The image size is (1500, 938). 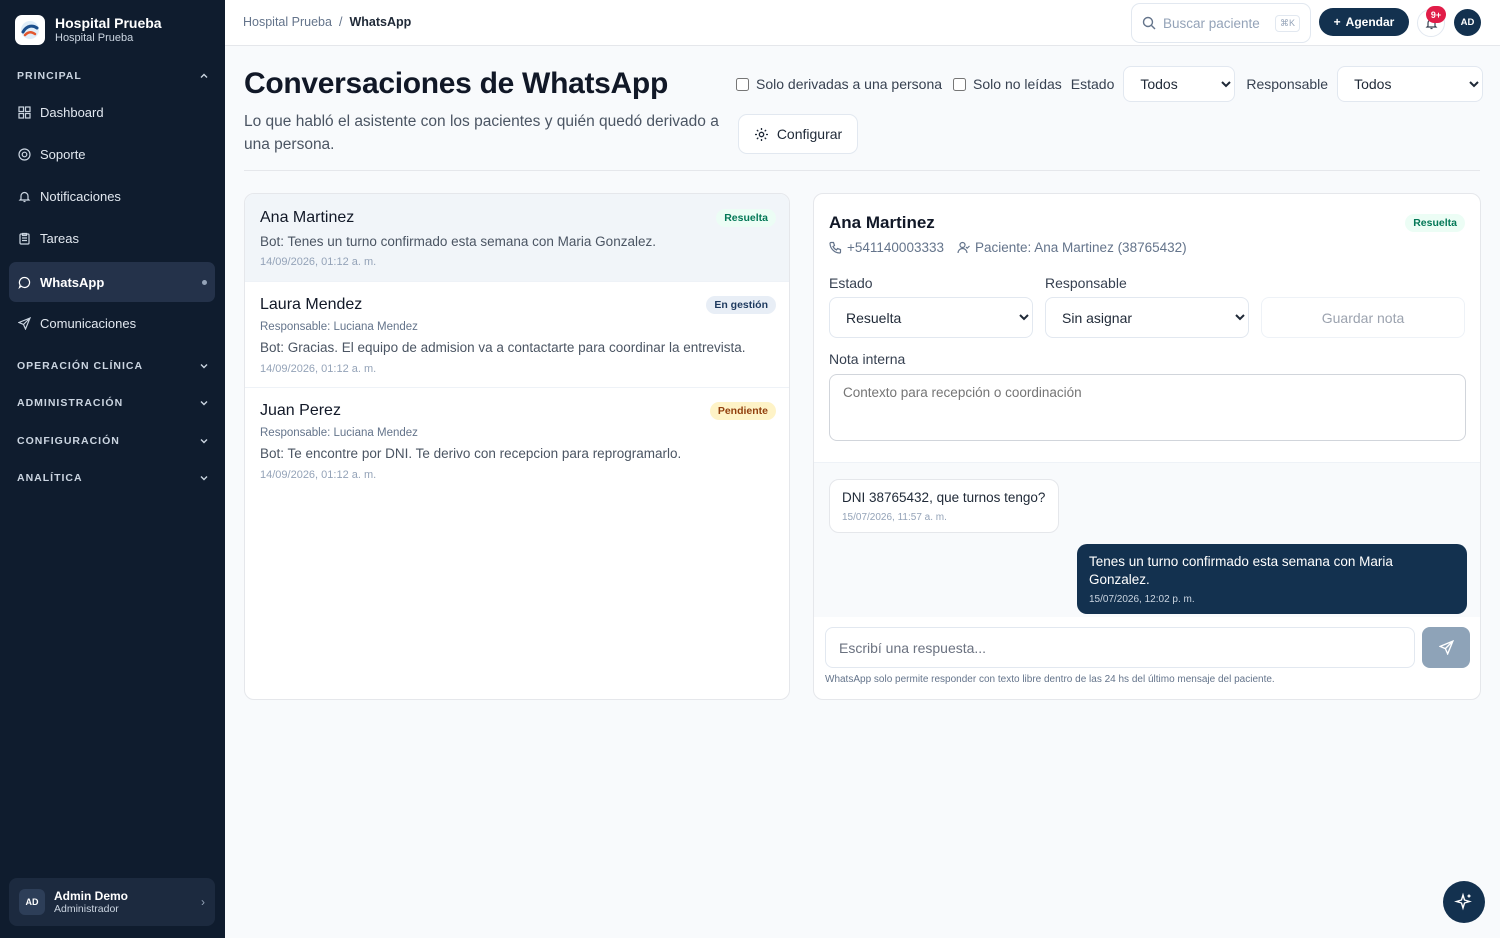 What do you see at coordinates (72, 112) in the screenshot?
I see `sidebar-item-label: Dashboard` at bounding box center [72, 112].